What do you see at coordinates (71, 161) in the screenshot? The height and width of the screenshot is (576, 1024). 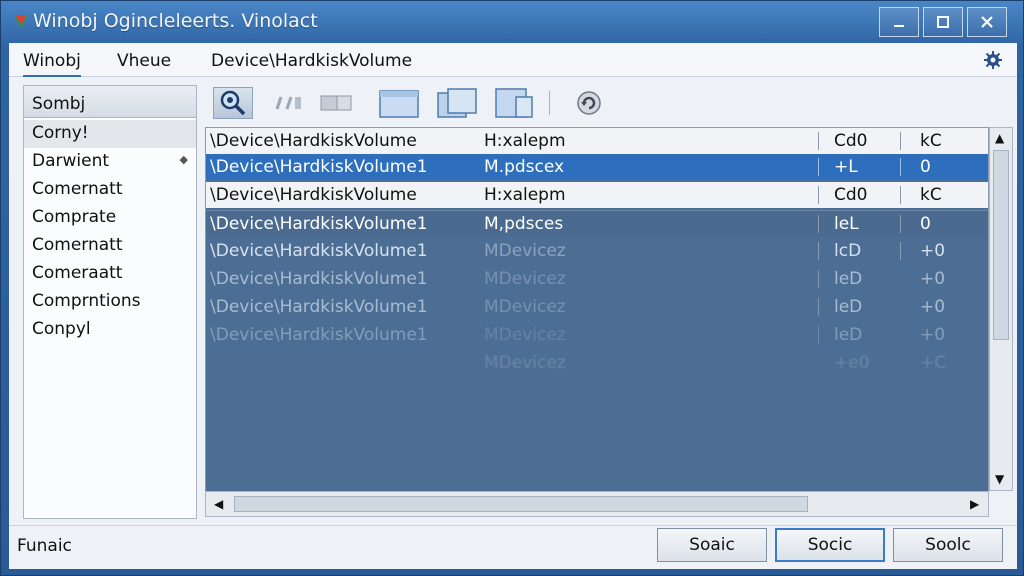 I see `tree-item-label: Darwient` at bounding box center [71, 161].